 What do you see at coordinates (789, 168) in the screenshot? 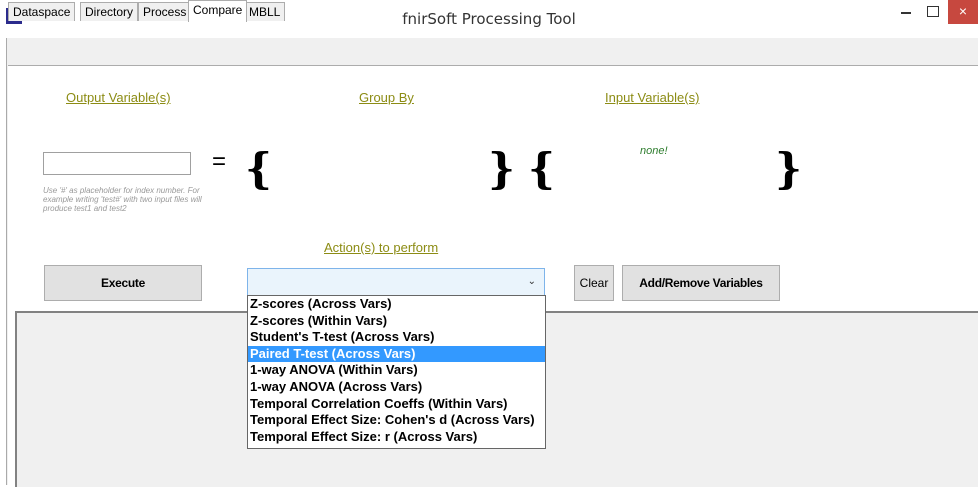
I see `input-close-brace: }` at bounding box center [789, 168].